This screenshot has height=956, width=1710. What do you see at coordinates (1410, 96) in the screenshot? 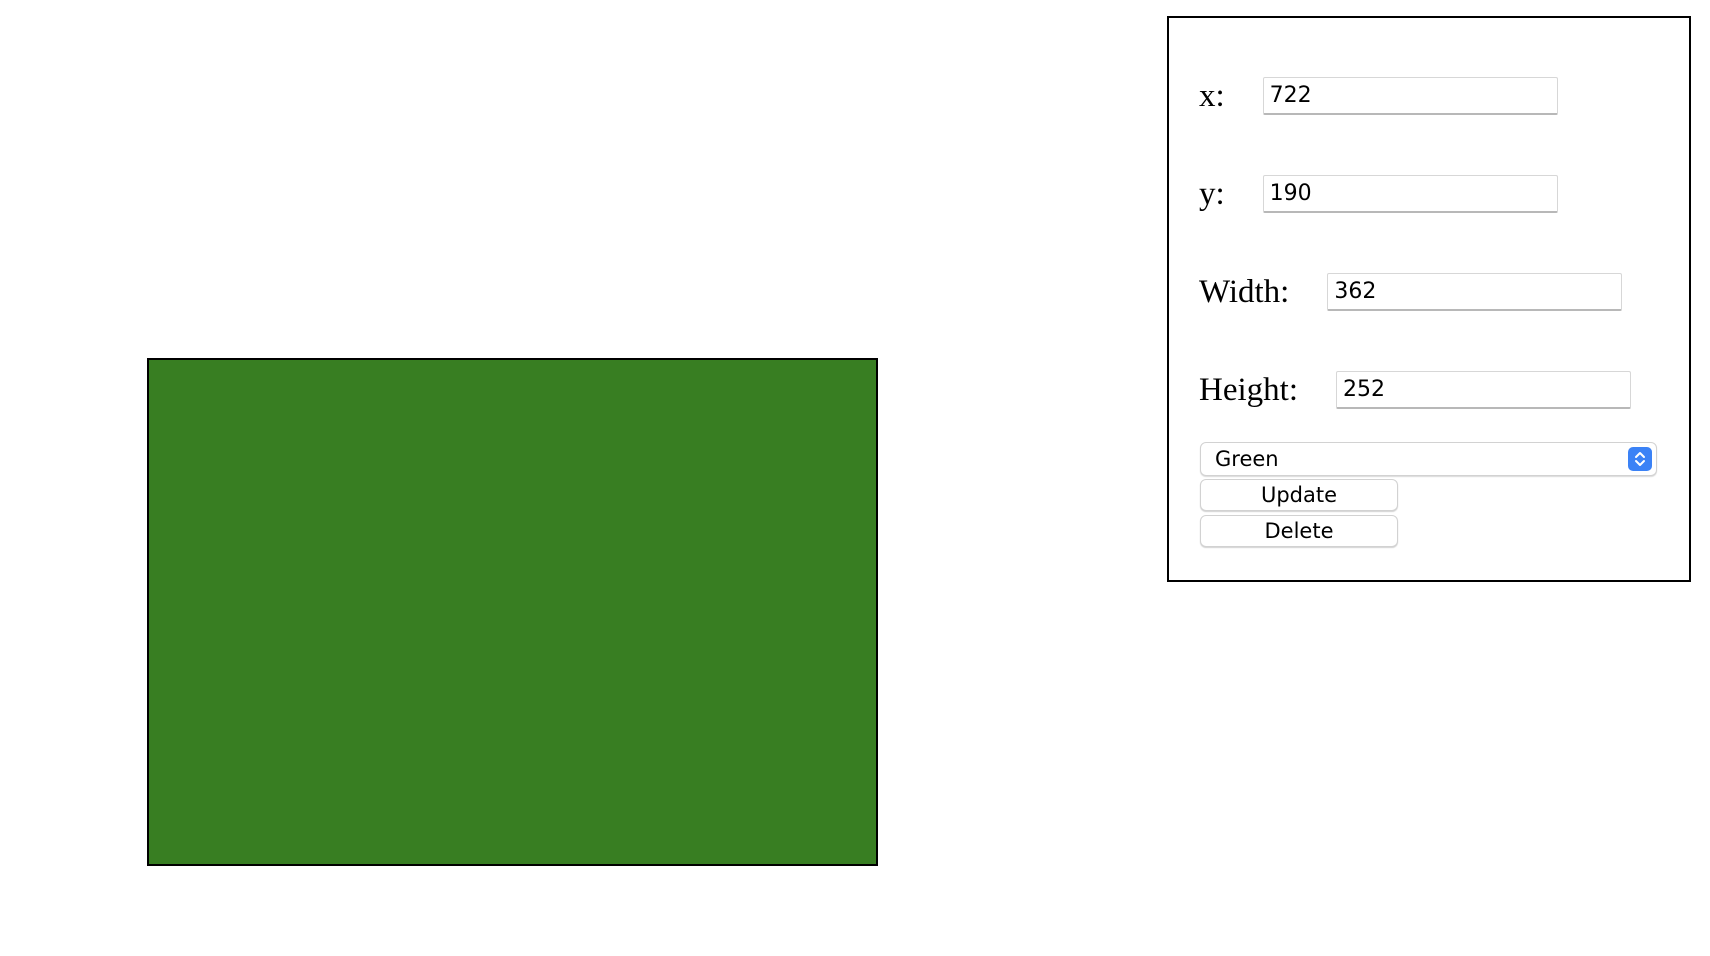
I see `x-input` at bounding box center [1410, 96].